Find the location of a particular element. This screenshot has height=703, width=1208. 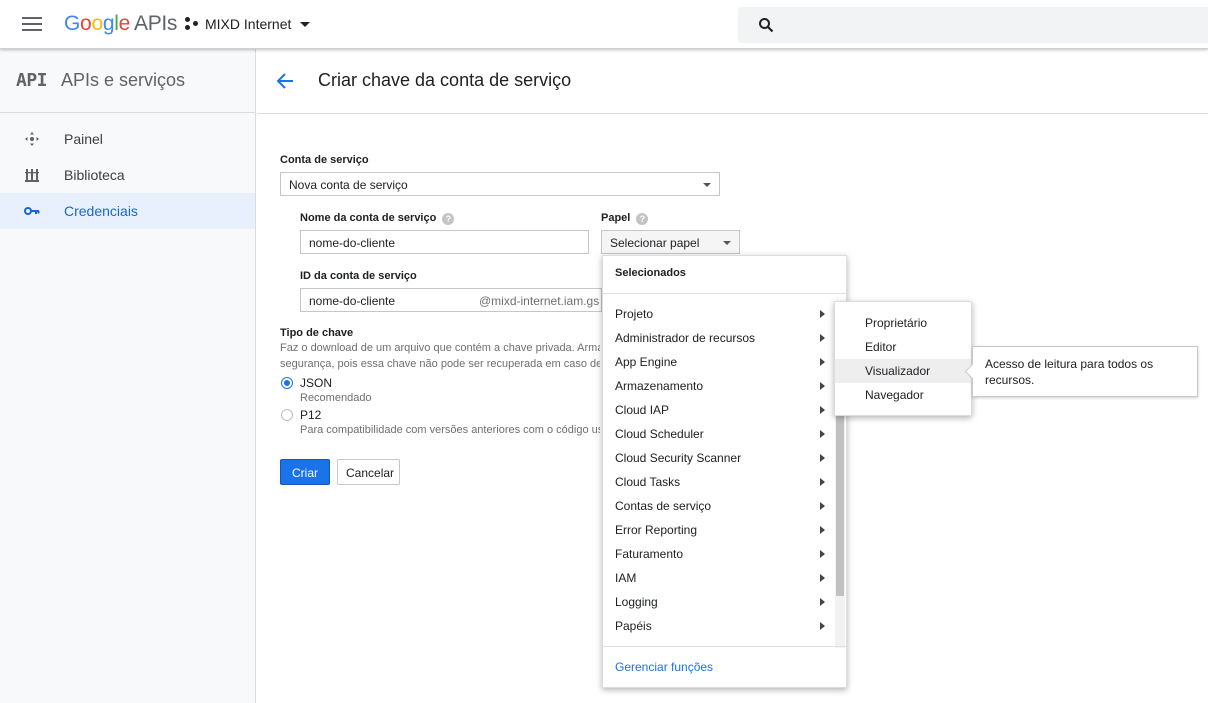

menu-item-cloud-iap: Cloud IAP is located at coordinates (718, 410).